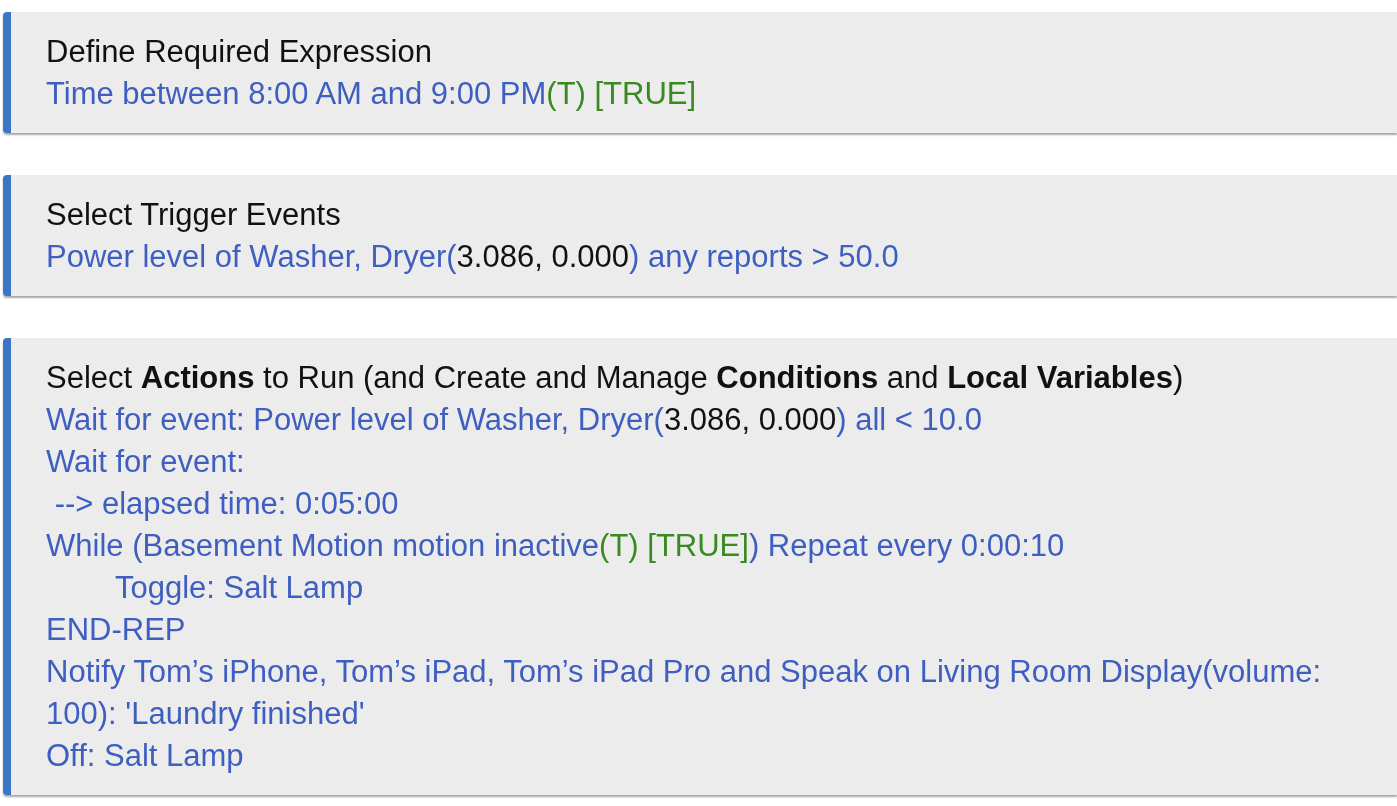 This screenshot has width=1397, height=806. Describe the element at coordinates (615, 378) in the screenshot. I see `section-title: Select Actions to Run (and Create and Manage Conditions and Local Variables)` at that location.